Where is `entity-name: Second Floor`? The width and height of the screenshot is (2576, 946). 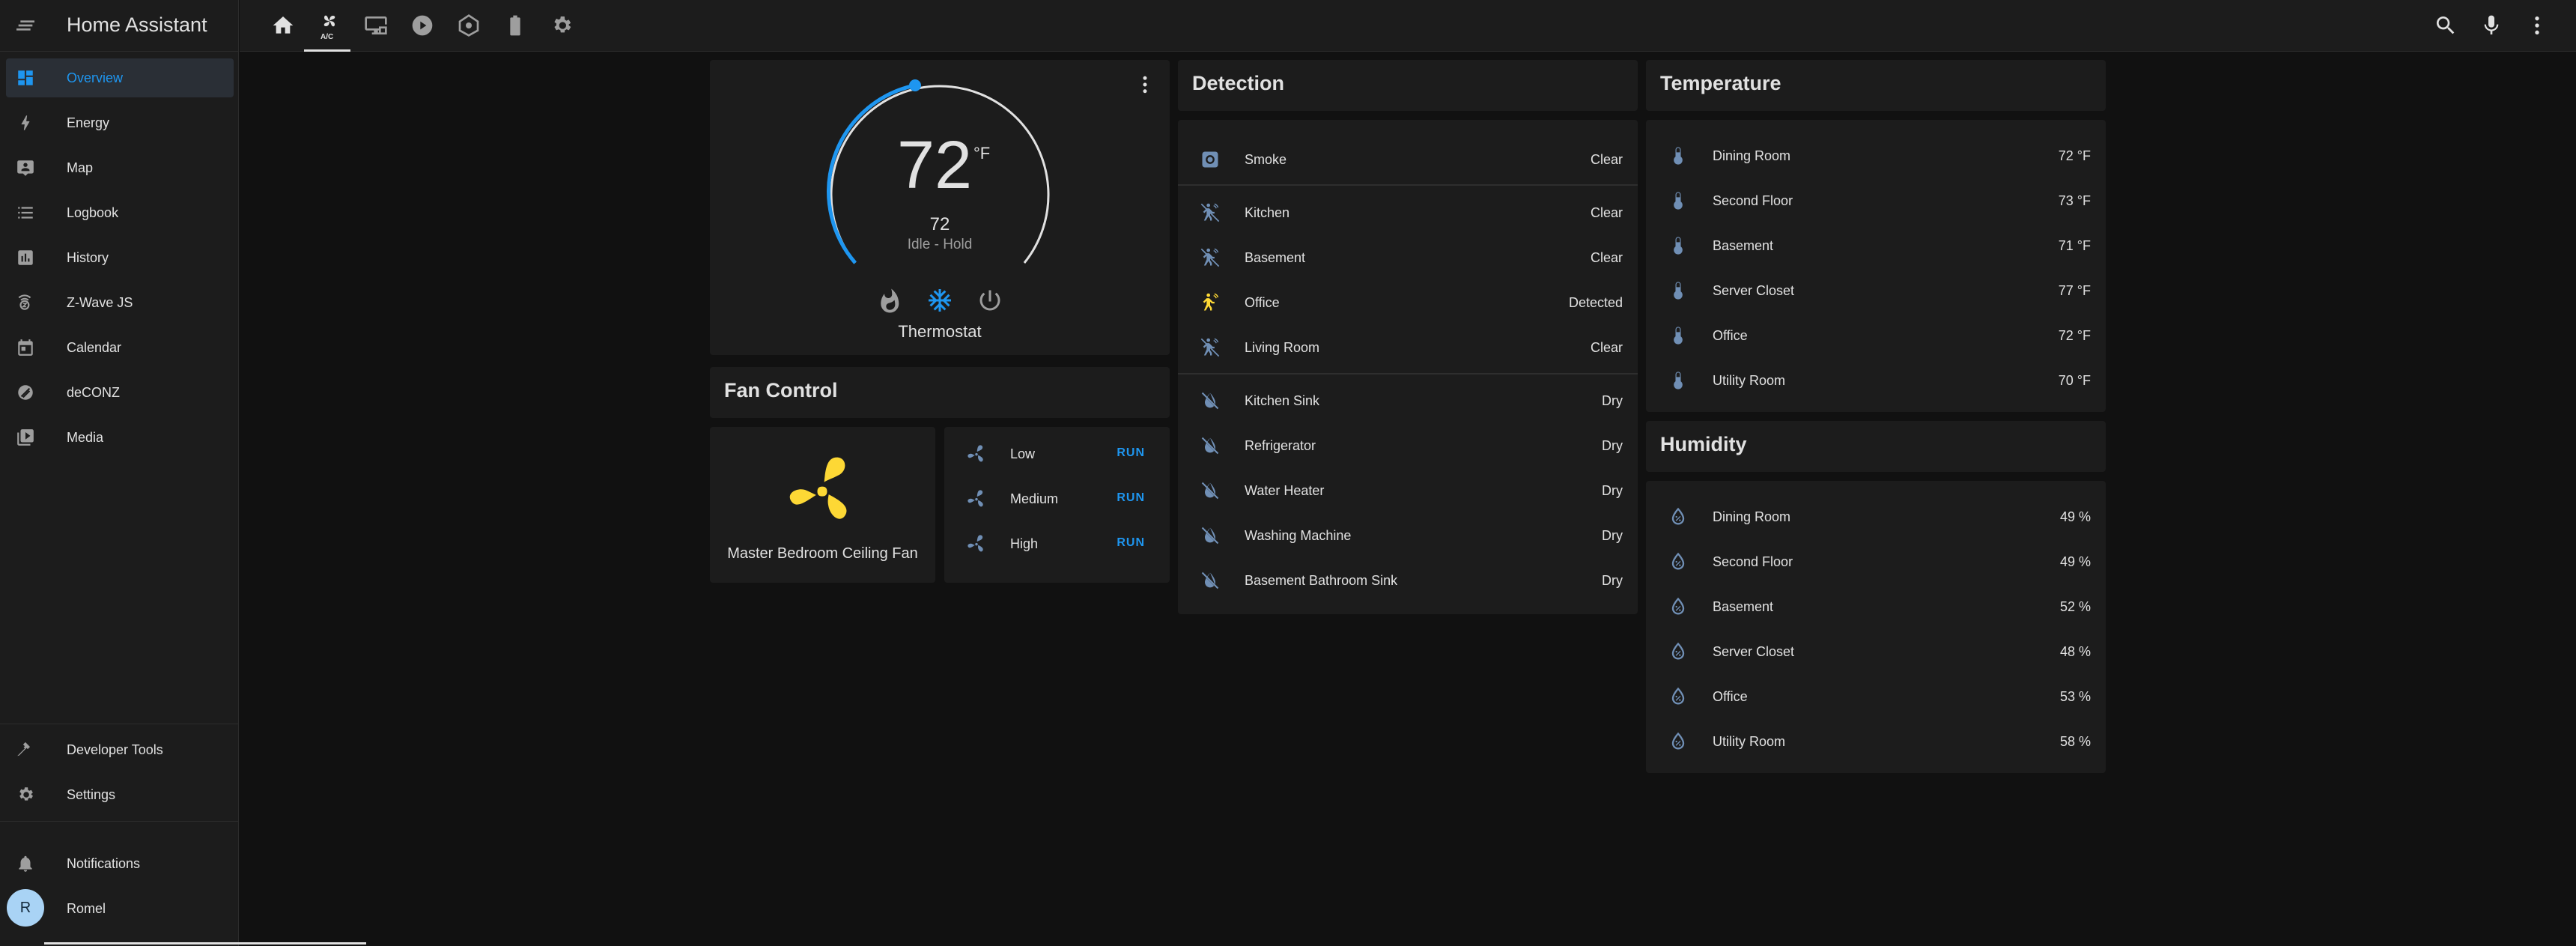
entity-name: Second Floor is located at coordinates (1753, 561).